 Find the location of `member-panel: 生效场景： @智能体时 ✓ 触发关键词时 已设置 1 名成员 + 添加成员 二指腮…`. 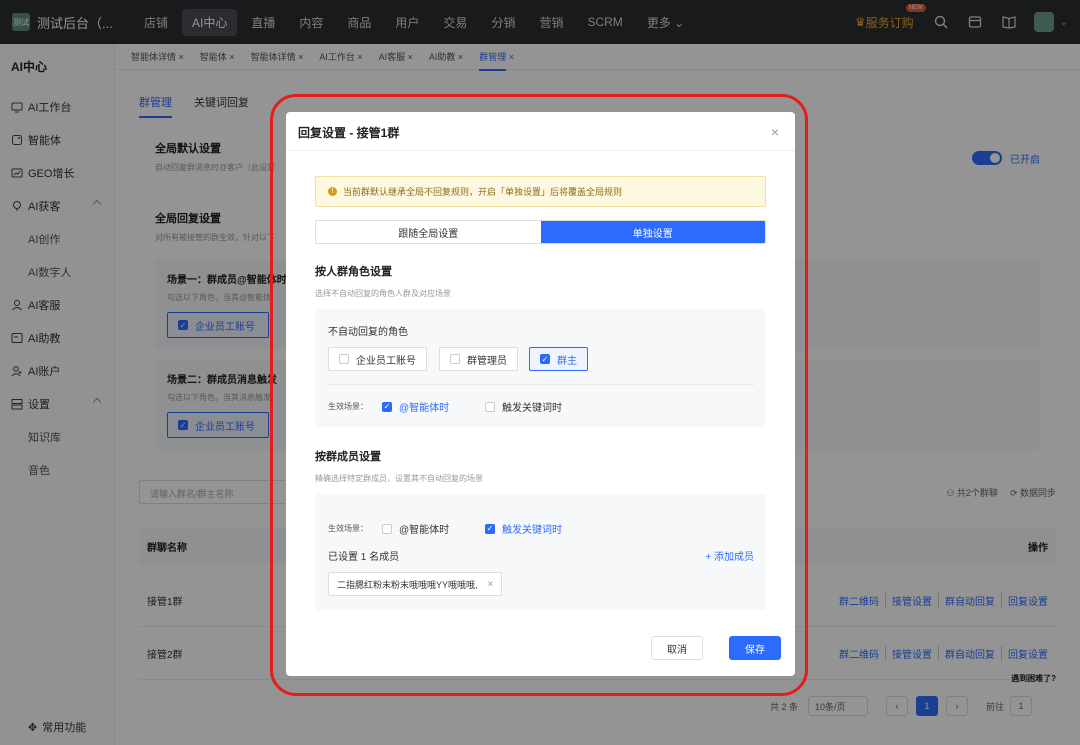

member-panel: 生效场景： @智能体时 ✓ 触发关键词时 已设置 1 名成员 + 添加成员 二指腮… is located at coordinates (540, 552).